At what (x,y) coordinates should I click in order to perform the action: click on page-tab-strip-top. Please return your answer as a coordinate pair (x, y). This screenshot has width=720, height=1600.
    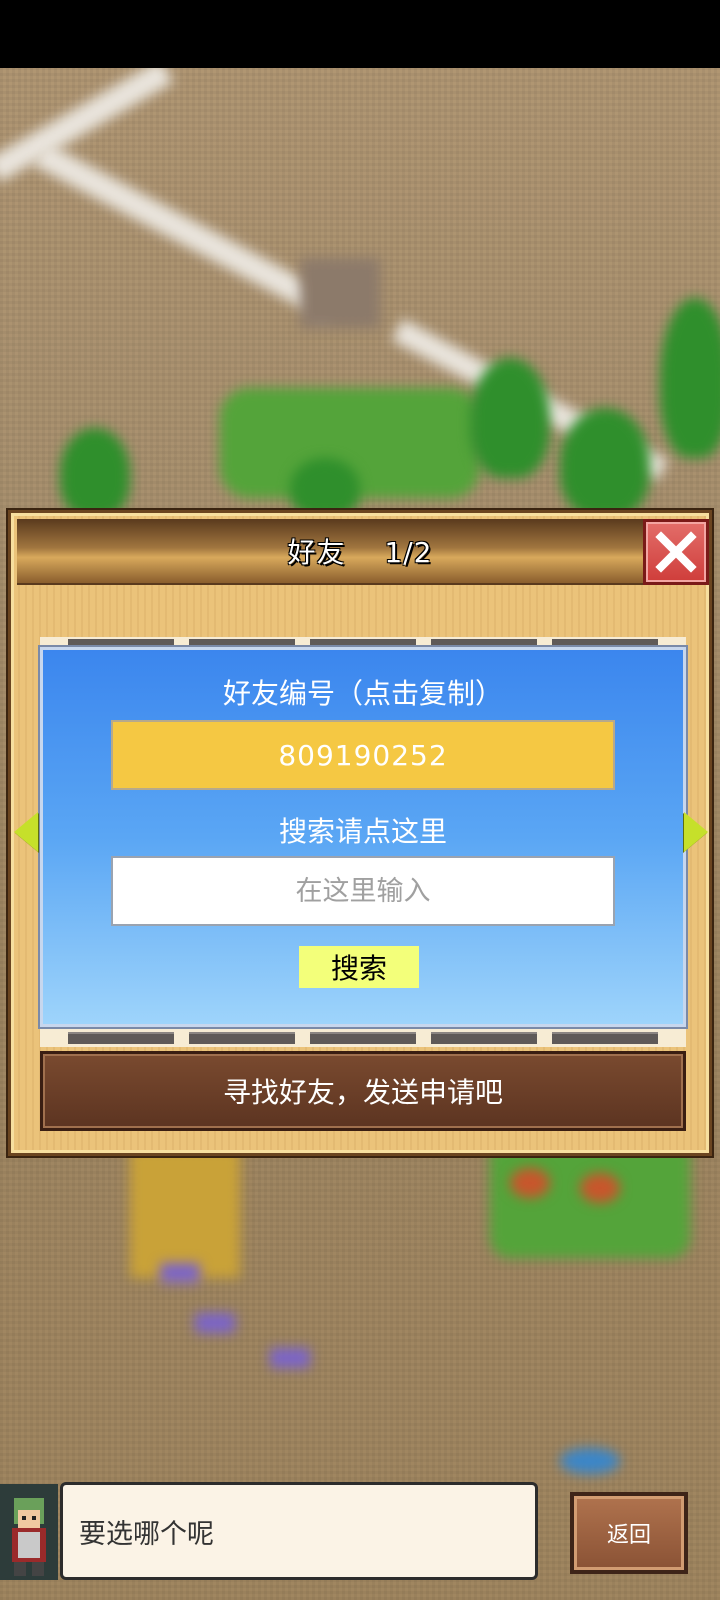
    Looking at the image, I should click on (363, 642).